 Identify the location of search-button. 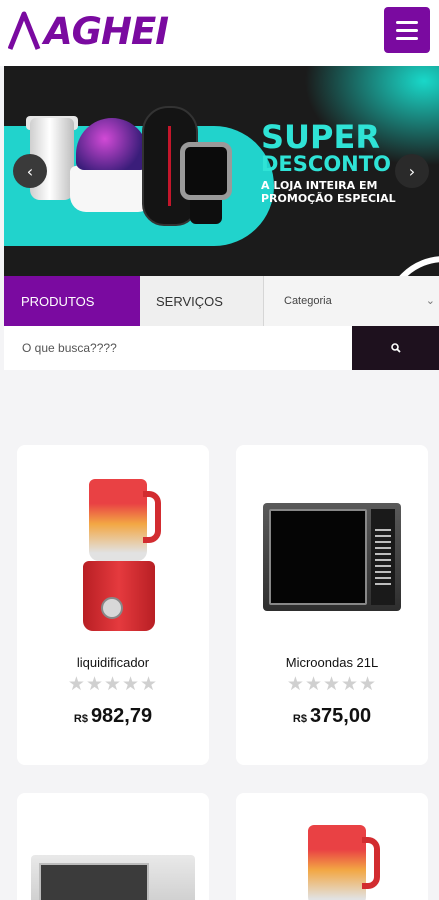
(395, 348).